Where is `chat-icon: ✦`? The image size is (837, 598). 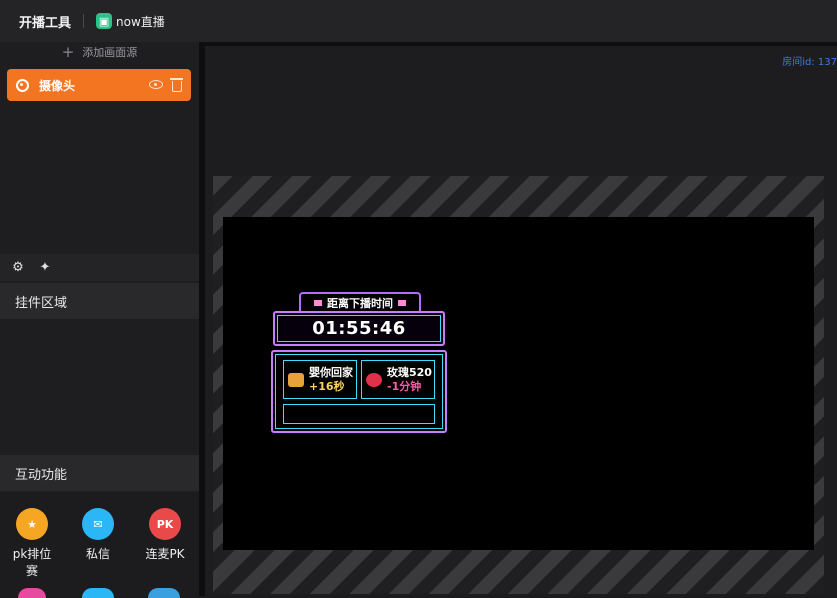 chat-icon: ✦ is located at coordinates (45, 267).